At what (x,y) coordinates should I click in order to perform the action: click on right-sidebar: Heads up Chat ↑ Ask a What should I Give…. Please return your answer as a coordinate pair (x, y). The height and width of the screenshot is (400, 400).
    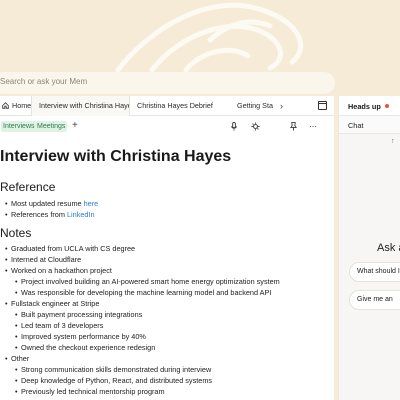
    Looking at the image, I should click on (369, 248).